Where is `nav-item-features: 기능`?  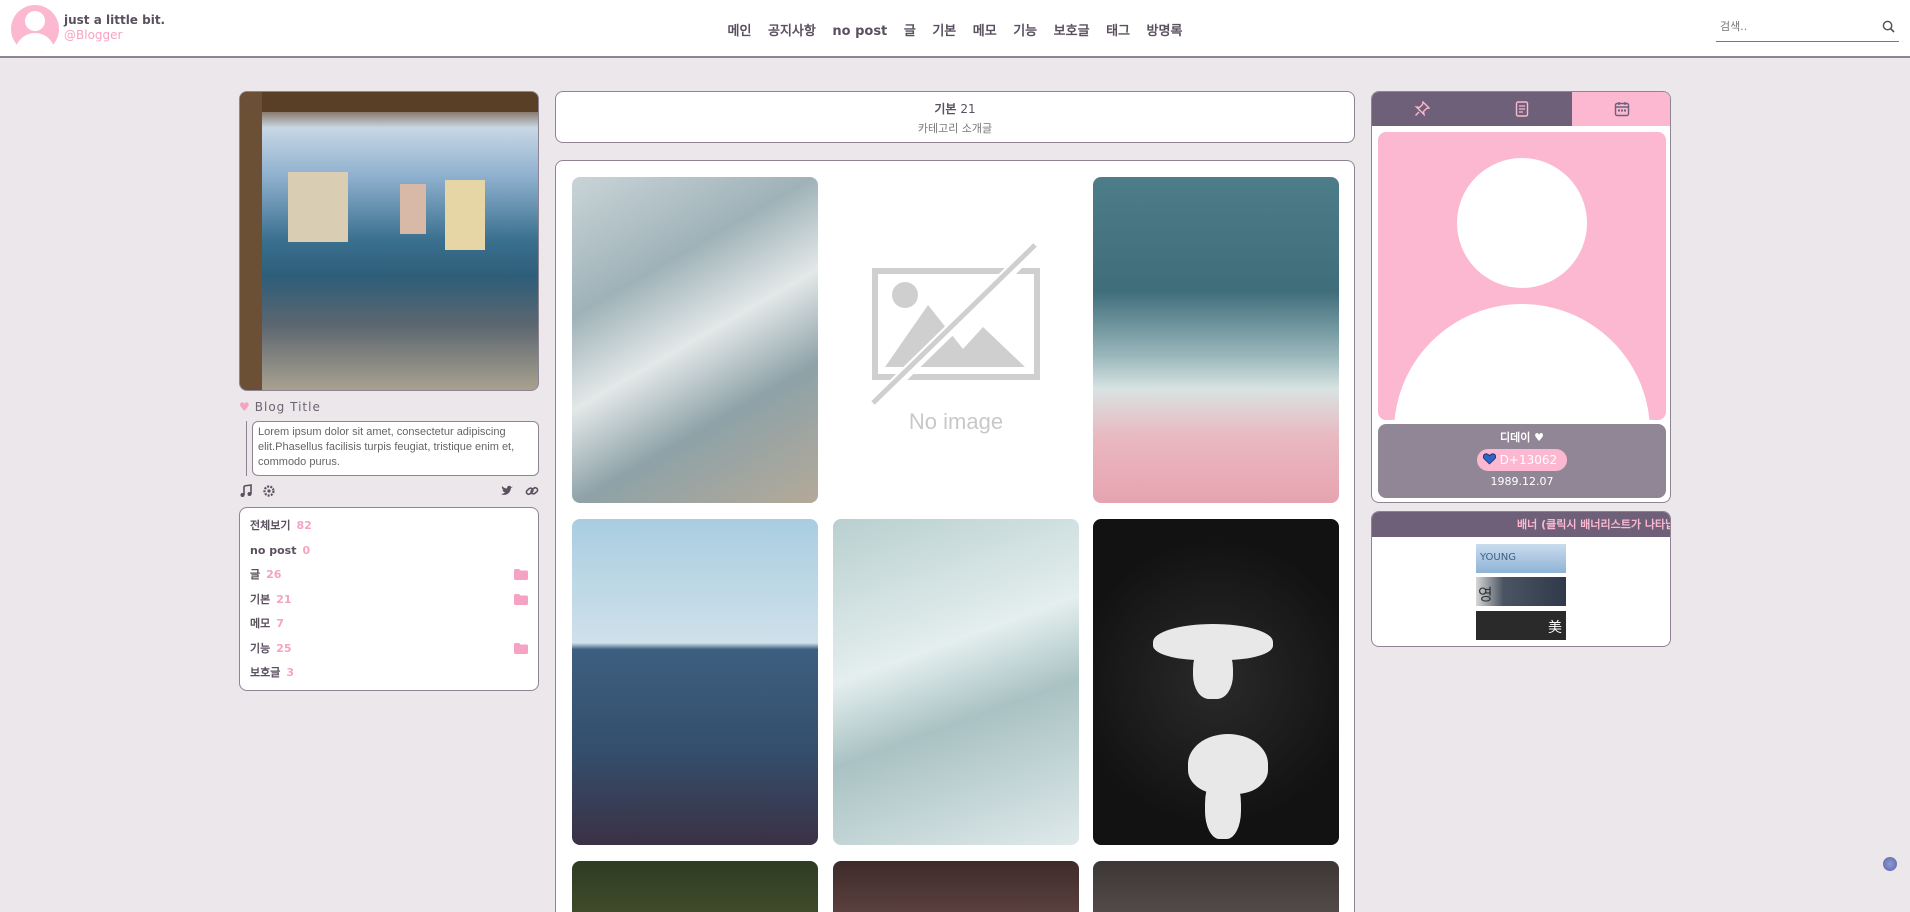
nav-item-features: 기능 is located at coordinates (1025, 31).